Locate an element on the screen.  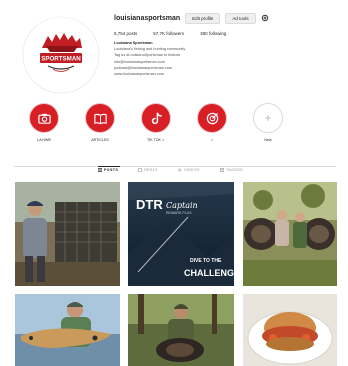
post-image-redfish is located at coordinates (67, 330).